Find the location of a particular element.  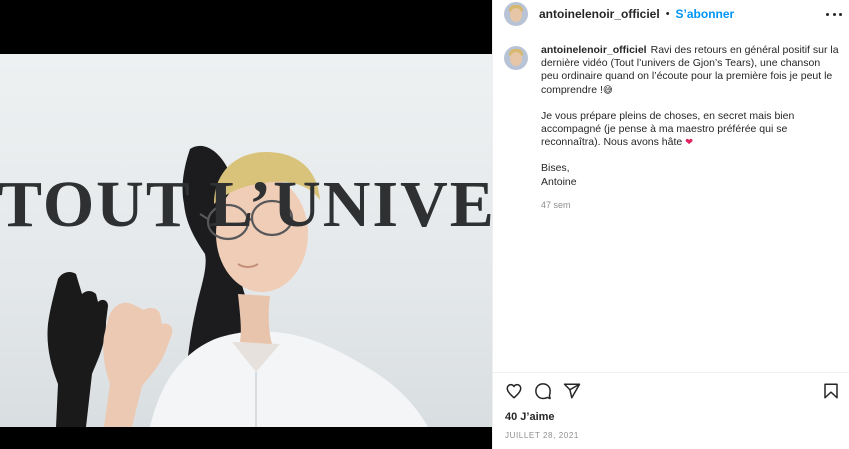

avatar is located at coordinates (516, 14).